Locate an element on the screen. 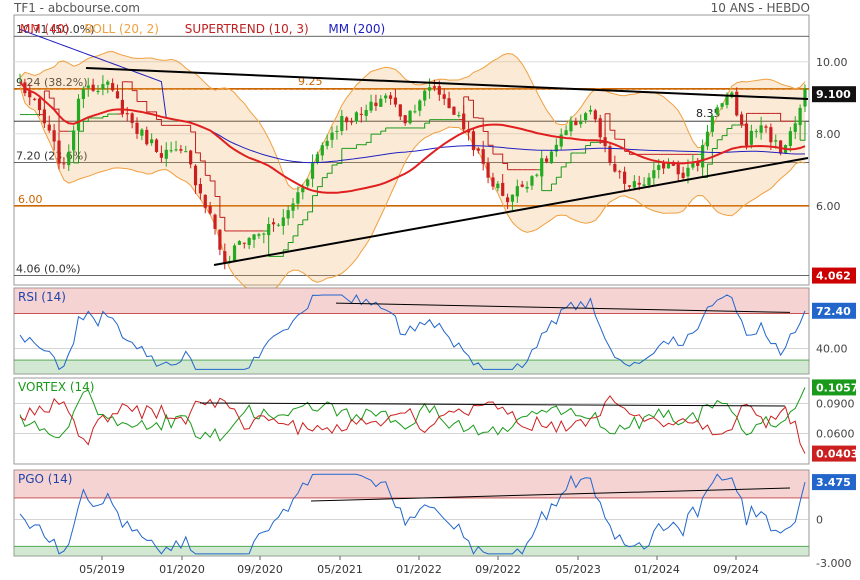 This screenshot has height=580, width=860. legend-entry: MM (40) is located at coordinates (44, 29).